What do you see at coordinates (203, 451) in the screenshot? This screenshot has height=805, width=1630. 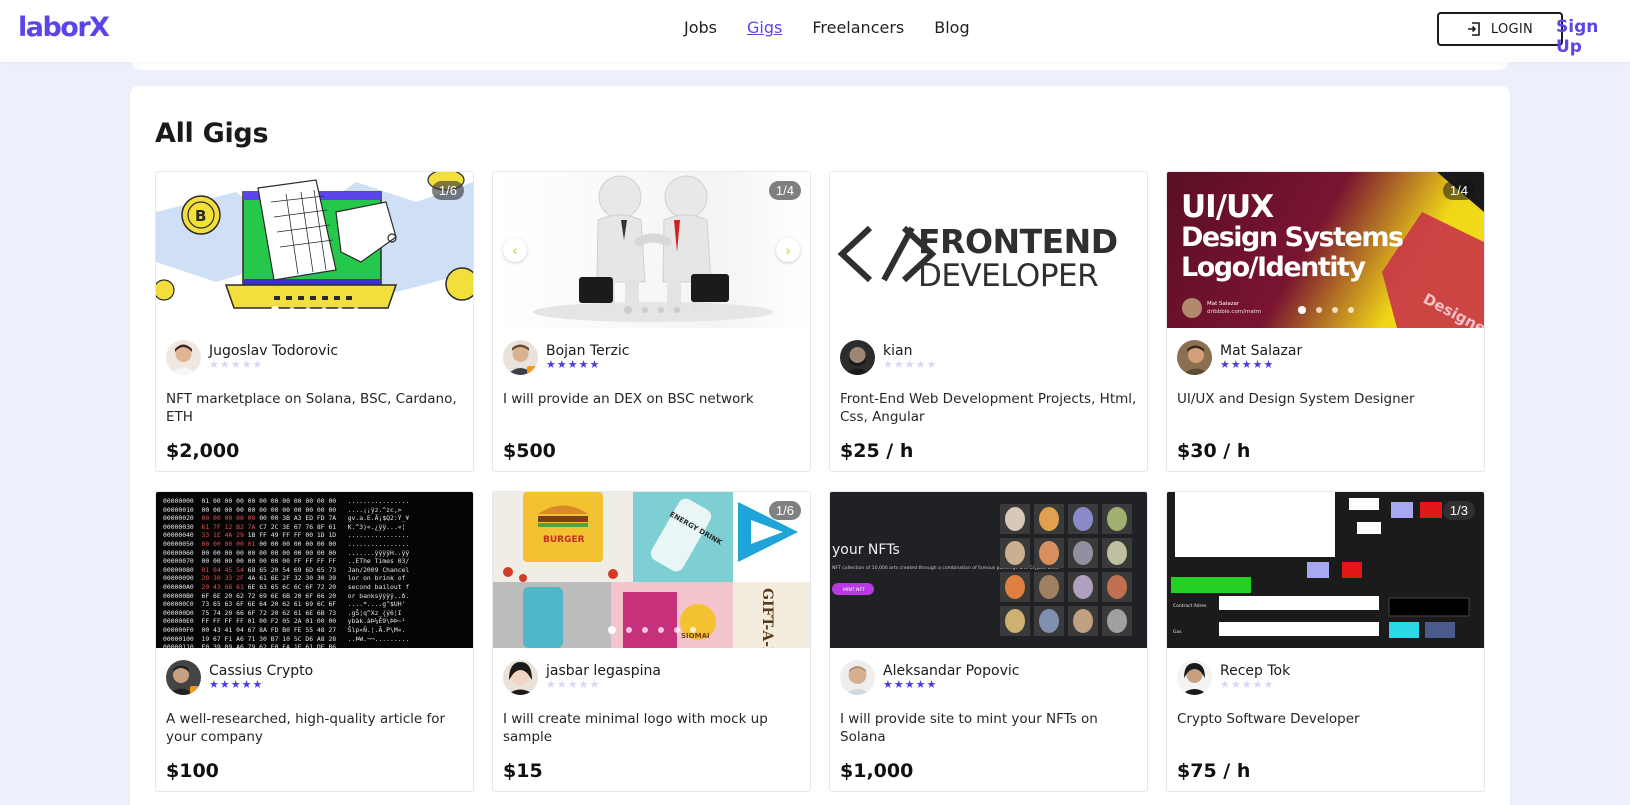 I see `gig-price: $2,000` at bounding box center [203, 451].